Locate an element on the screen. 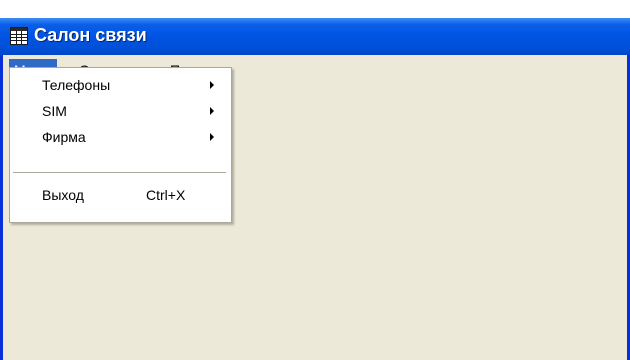  dropdown-item-phones: Телефоны is located at coordinates (120, 85).